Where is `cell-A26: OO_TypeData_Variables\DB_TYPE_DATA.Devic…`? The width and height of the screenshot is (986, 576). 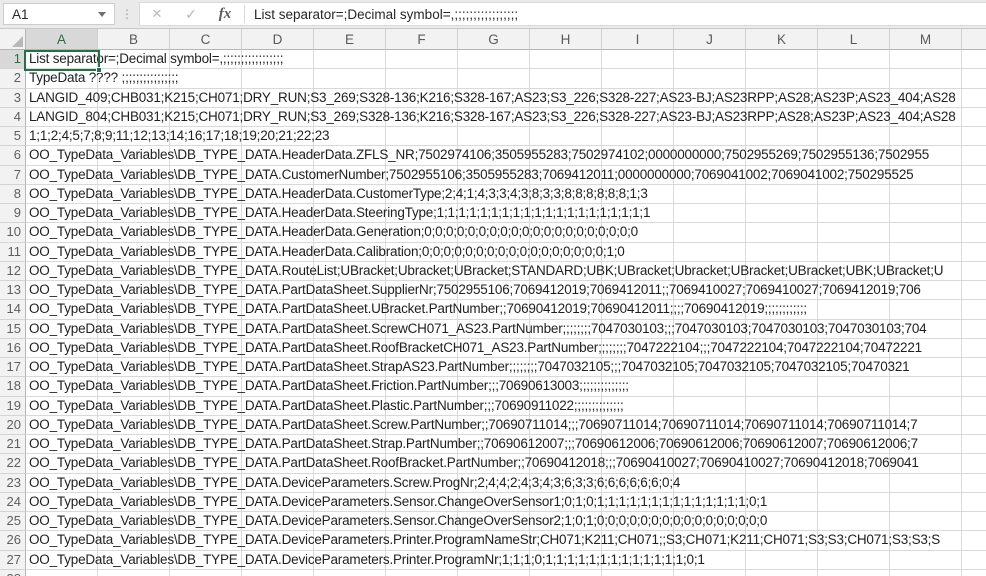
cell-A26: OO_TypeData_Variables\DB_TYPE_DATA.Devic… is located at coordinates (506, 541).